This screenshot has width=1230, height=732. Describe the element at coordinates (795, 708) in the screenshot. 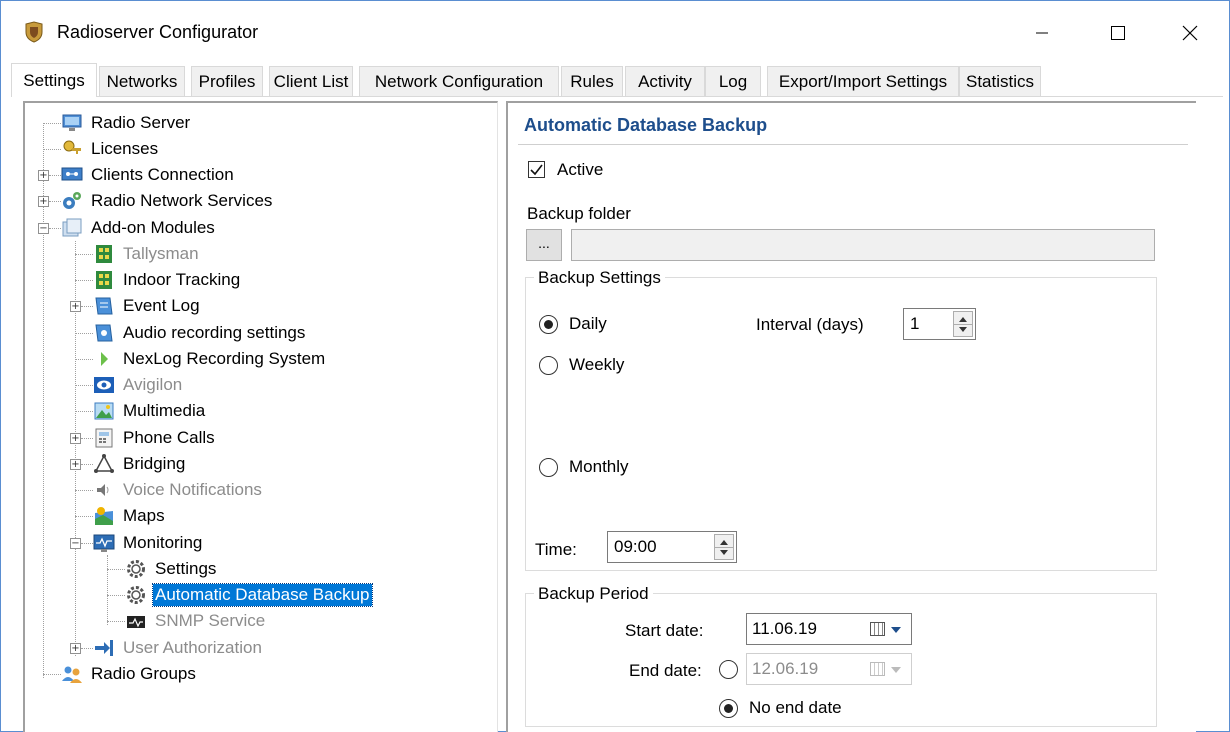

I see `no-end-date-label: No end date` at that location.